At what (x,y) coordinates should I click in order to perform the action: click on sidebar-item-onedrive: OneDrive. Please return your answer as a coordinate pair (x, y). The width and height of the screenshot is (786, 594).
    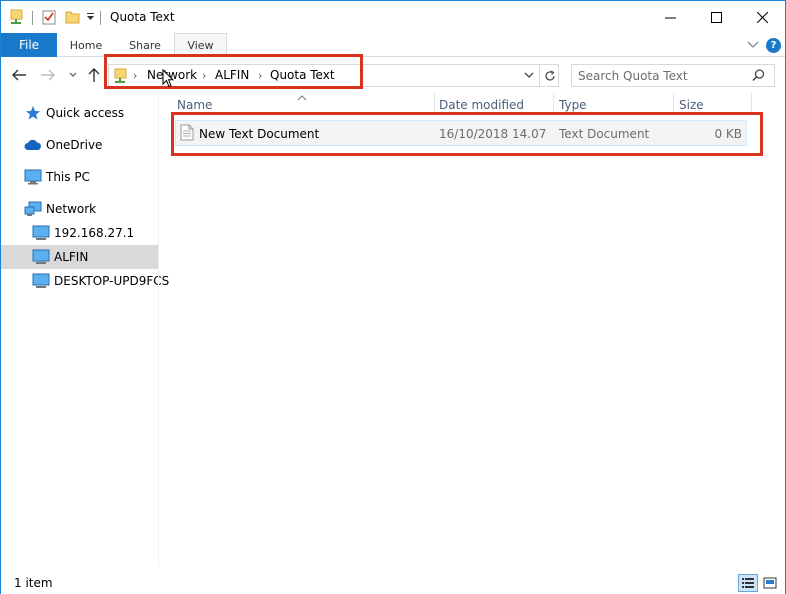
    Looking at the image, I should click on (79, 145).